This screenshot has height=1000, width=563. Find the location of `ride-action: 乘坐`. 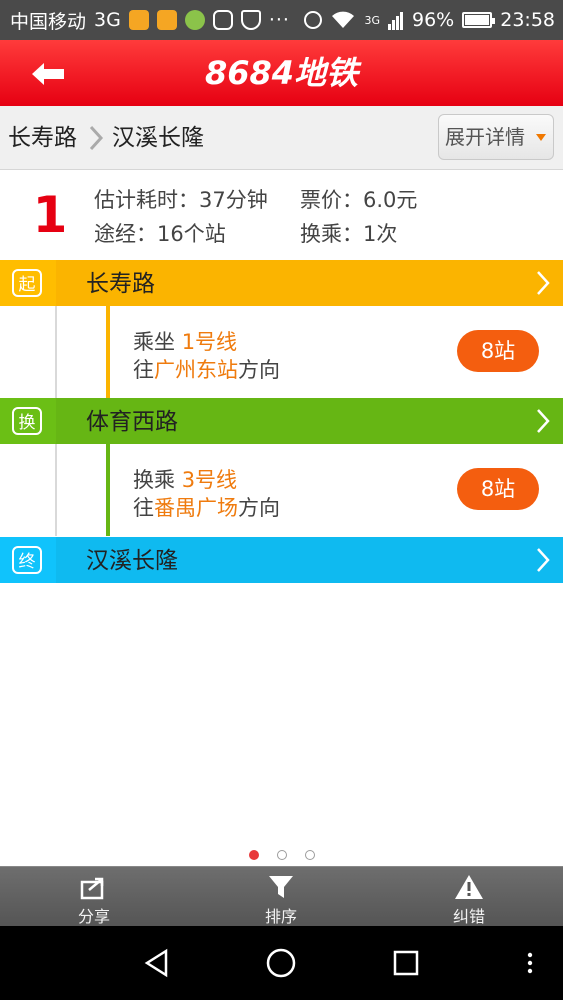

ride-action: 乘坐 is located at coordinates (157, 342).